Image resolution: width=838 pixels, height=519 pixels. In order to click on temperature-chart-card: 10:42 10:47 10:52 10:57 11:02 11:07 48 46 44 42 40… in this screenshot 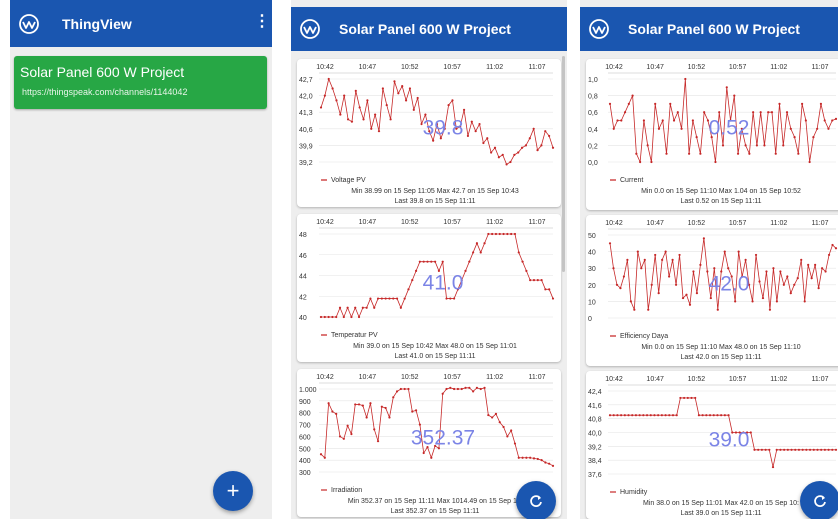, I will do `click(429, 288)`.